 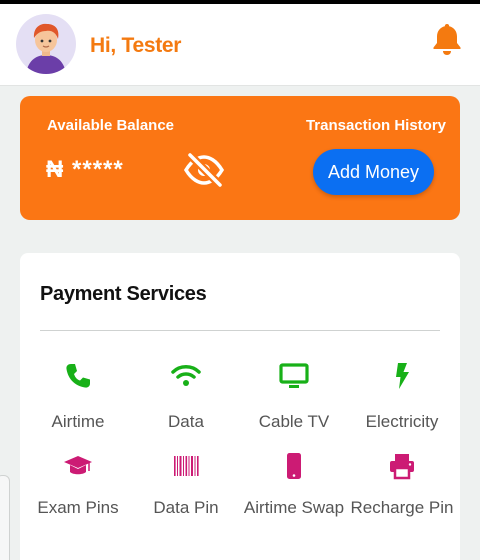 I want to click on service-exam-pins: Exam Pins, so click(x=78, y=487).